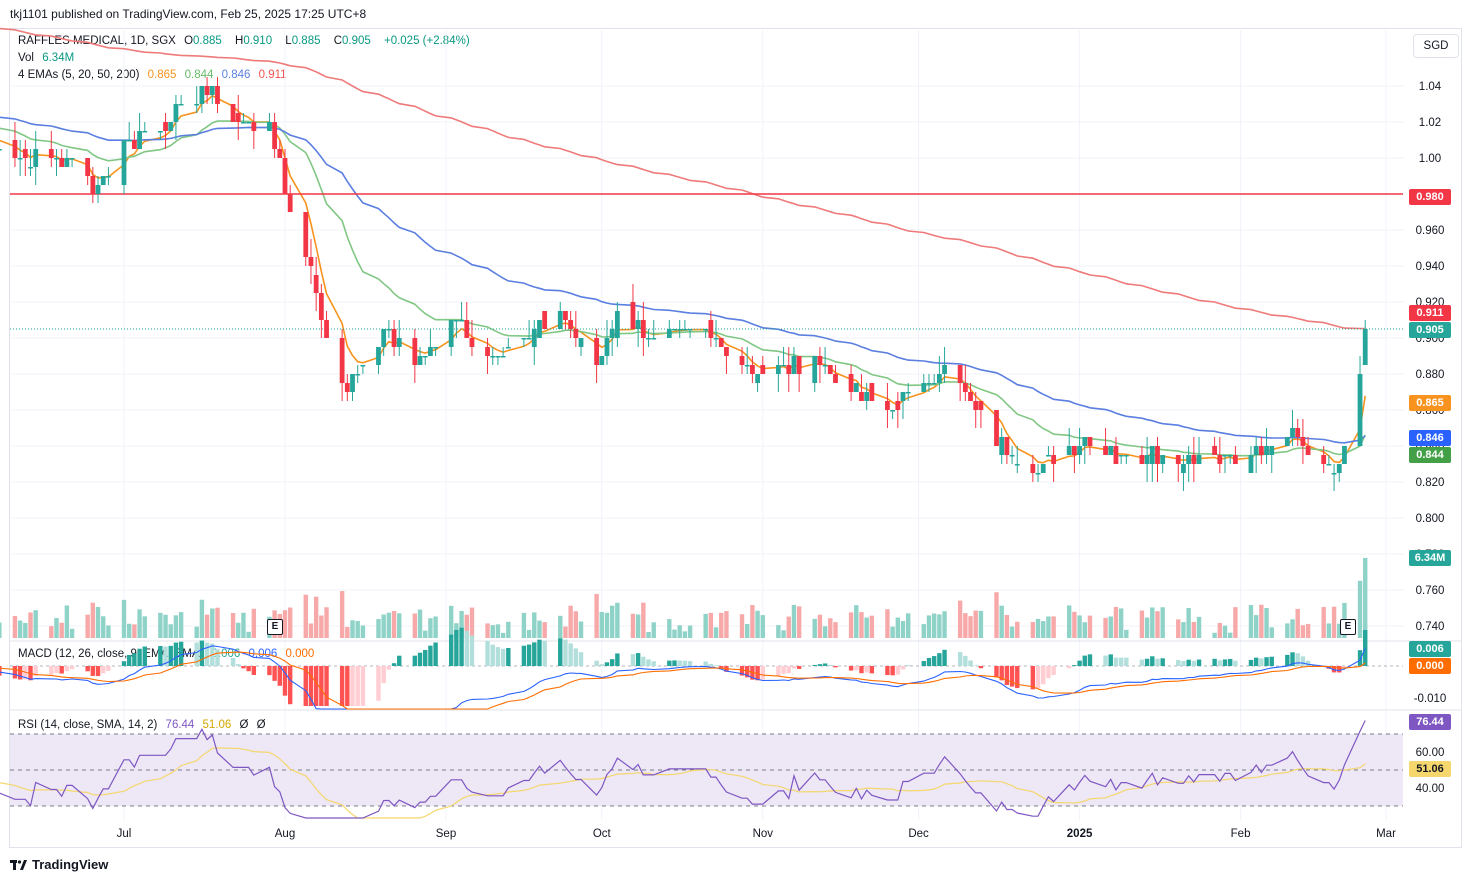 The image size is (1472, 883). Describe the element at coordinates (1348, 627) in the screenshot. I see `earnings-marker-feb: E` at that location.